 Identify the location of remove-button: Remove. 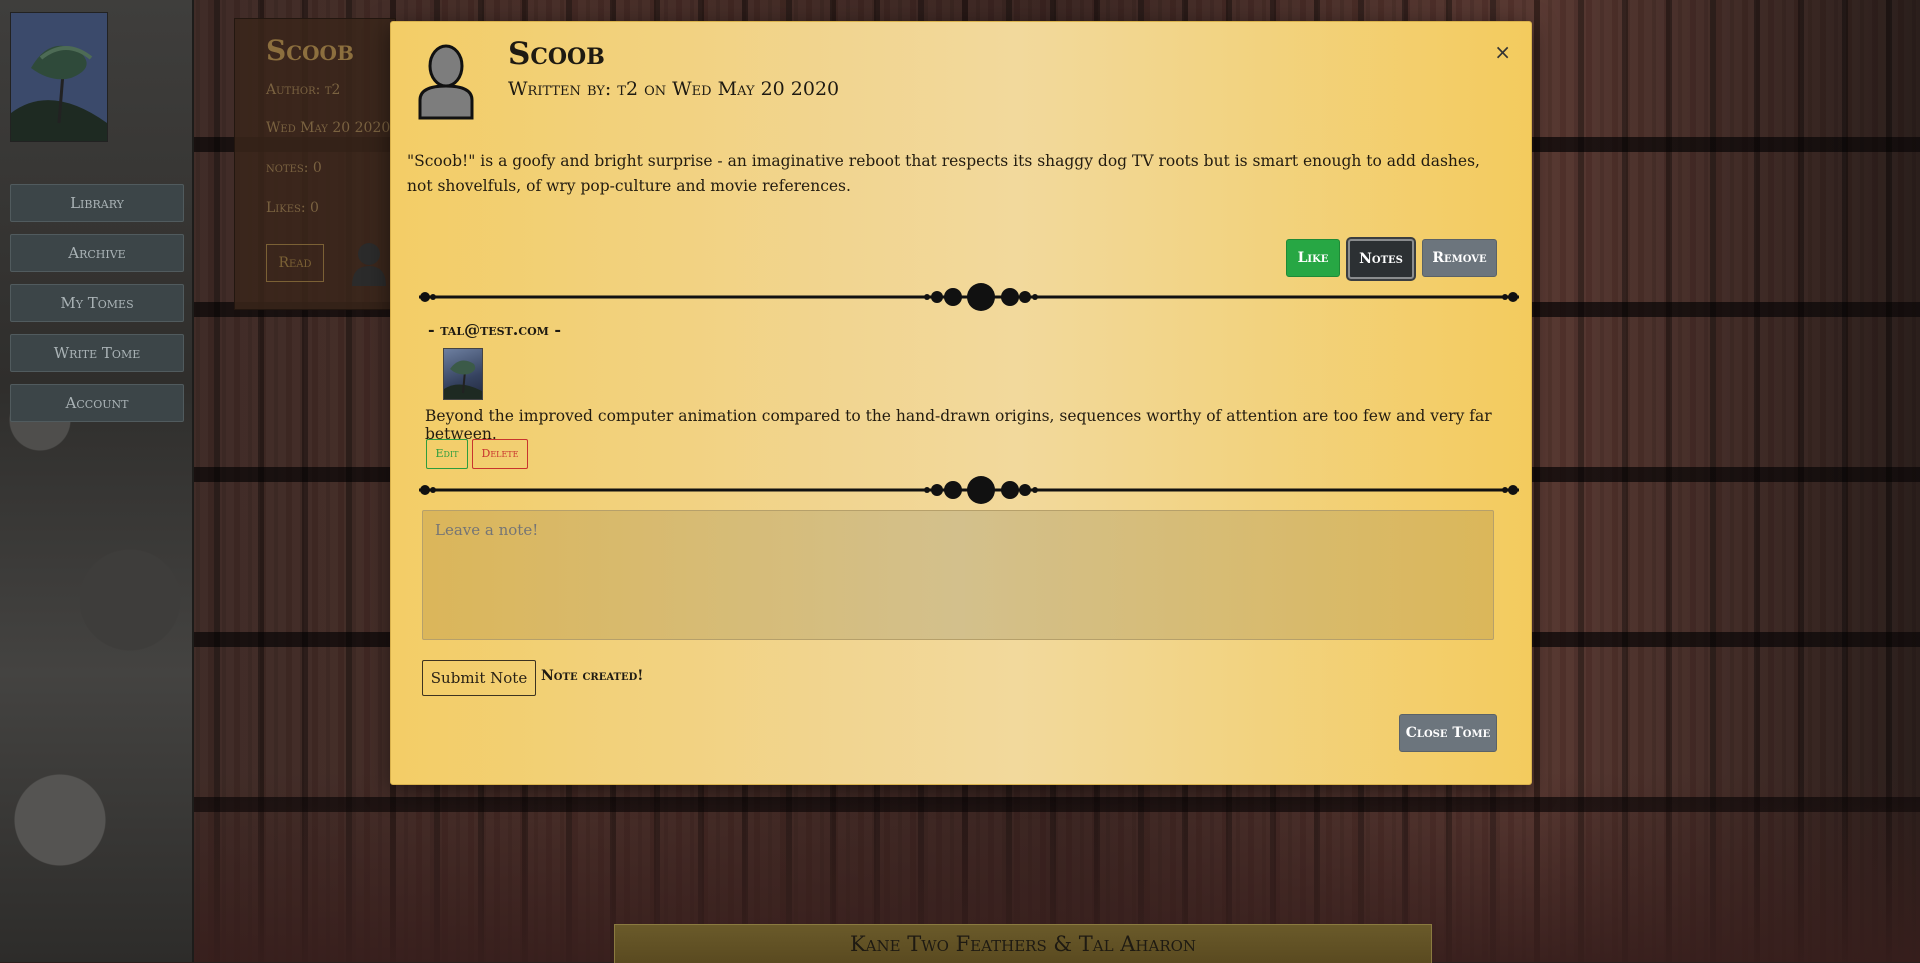
(1459, 258).